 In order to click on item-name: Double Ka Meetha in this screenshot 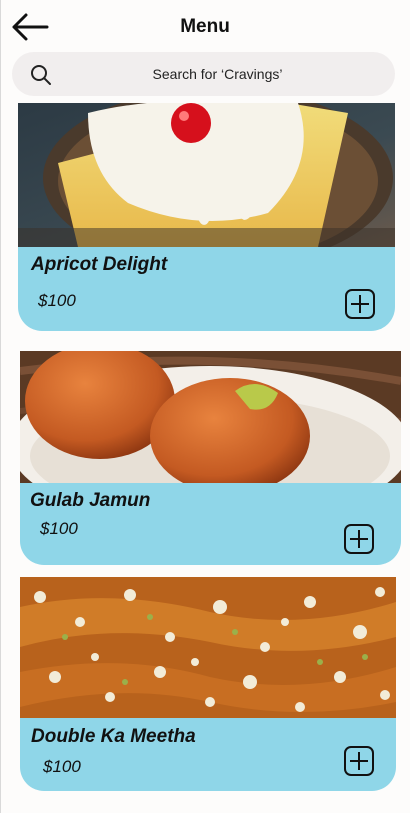, I will do `click(113, 736)`.